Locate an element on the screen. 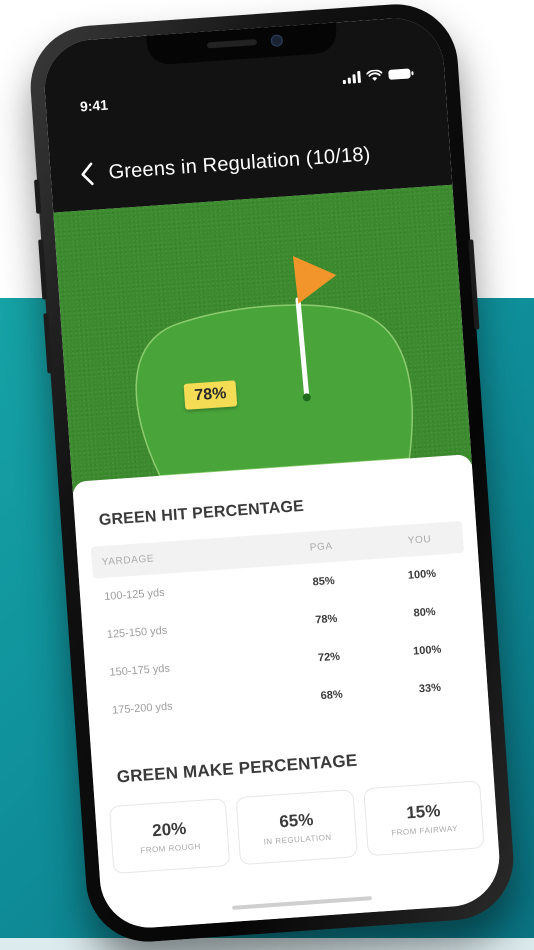 This screenshot has height=950, width=534. nav-bar: Greens in Regulation (10/18) is located at coordinates (225, 164).